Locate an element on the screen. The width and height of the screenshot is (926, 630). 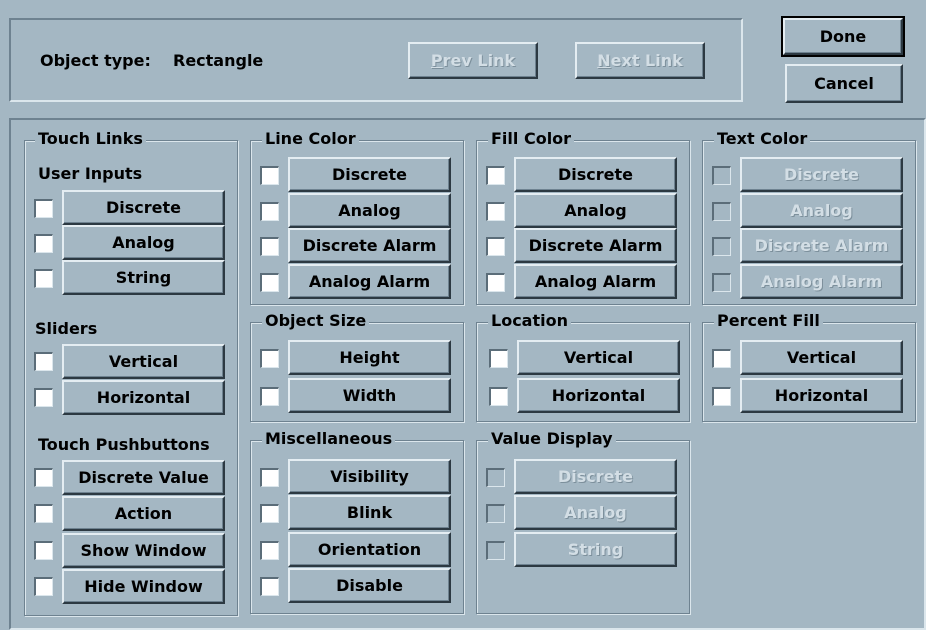
vd-string-checkbox is located at coordinates (495, 550).